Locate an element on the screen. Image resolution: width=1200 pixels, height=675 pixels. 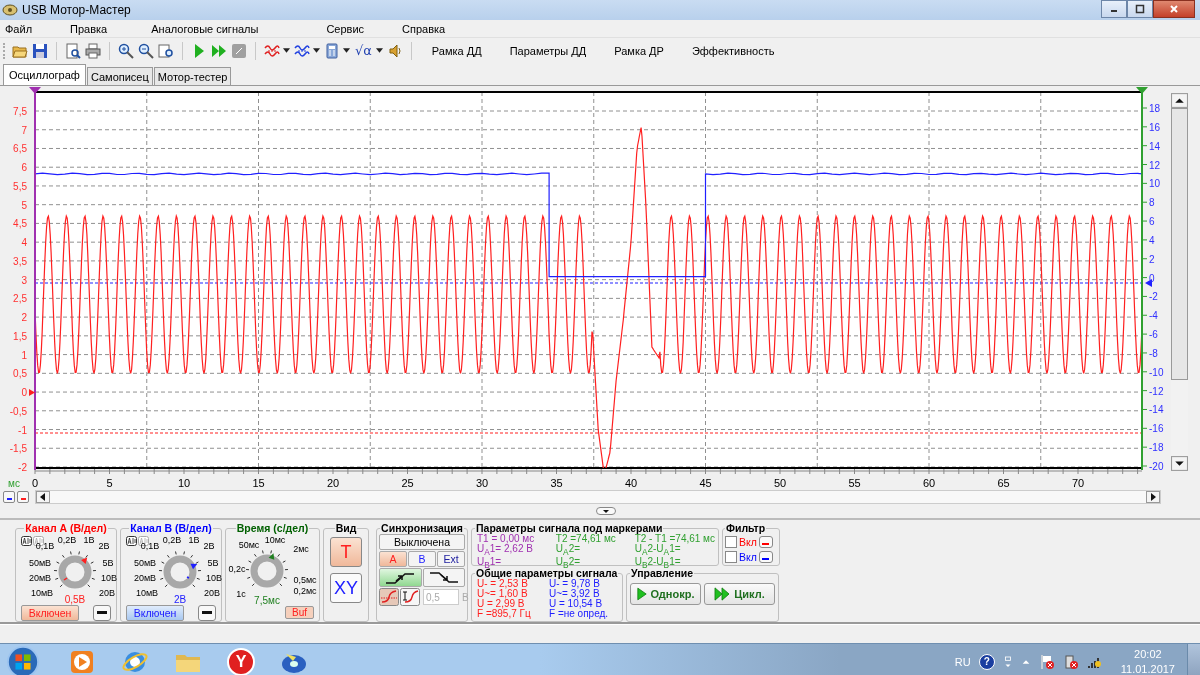
axis-label: -2 is located at coordinates (22, 467).